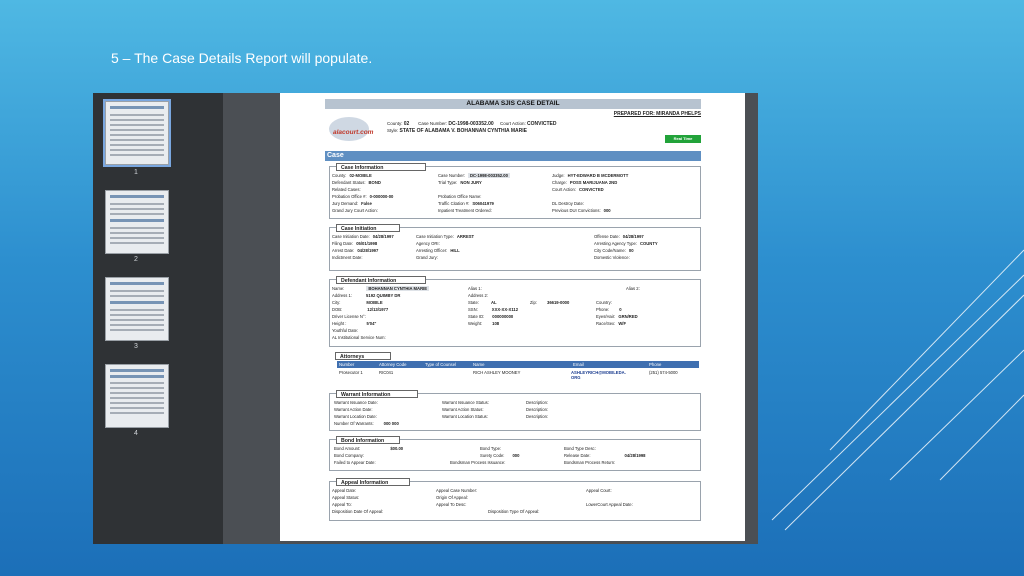 Image resolution: width=1024 pixels, height=576 pixels. What do you see at coordinates (479, 364) in the screenshot?
I see `column-header: Name` at bounding box center [479, 364].